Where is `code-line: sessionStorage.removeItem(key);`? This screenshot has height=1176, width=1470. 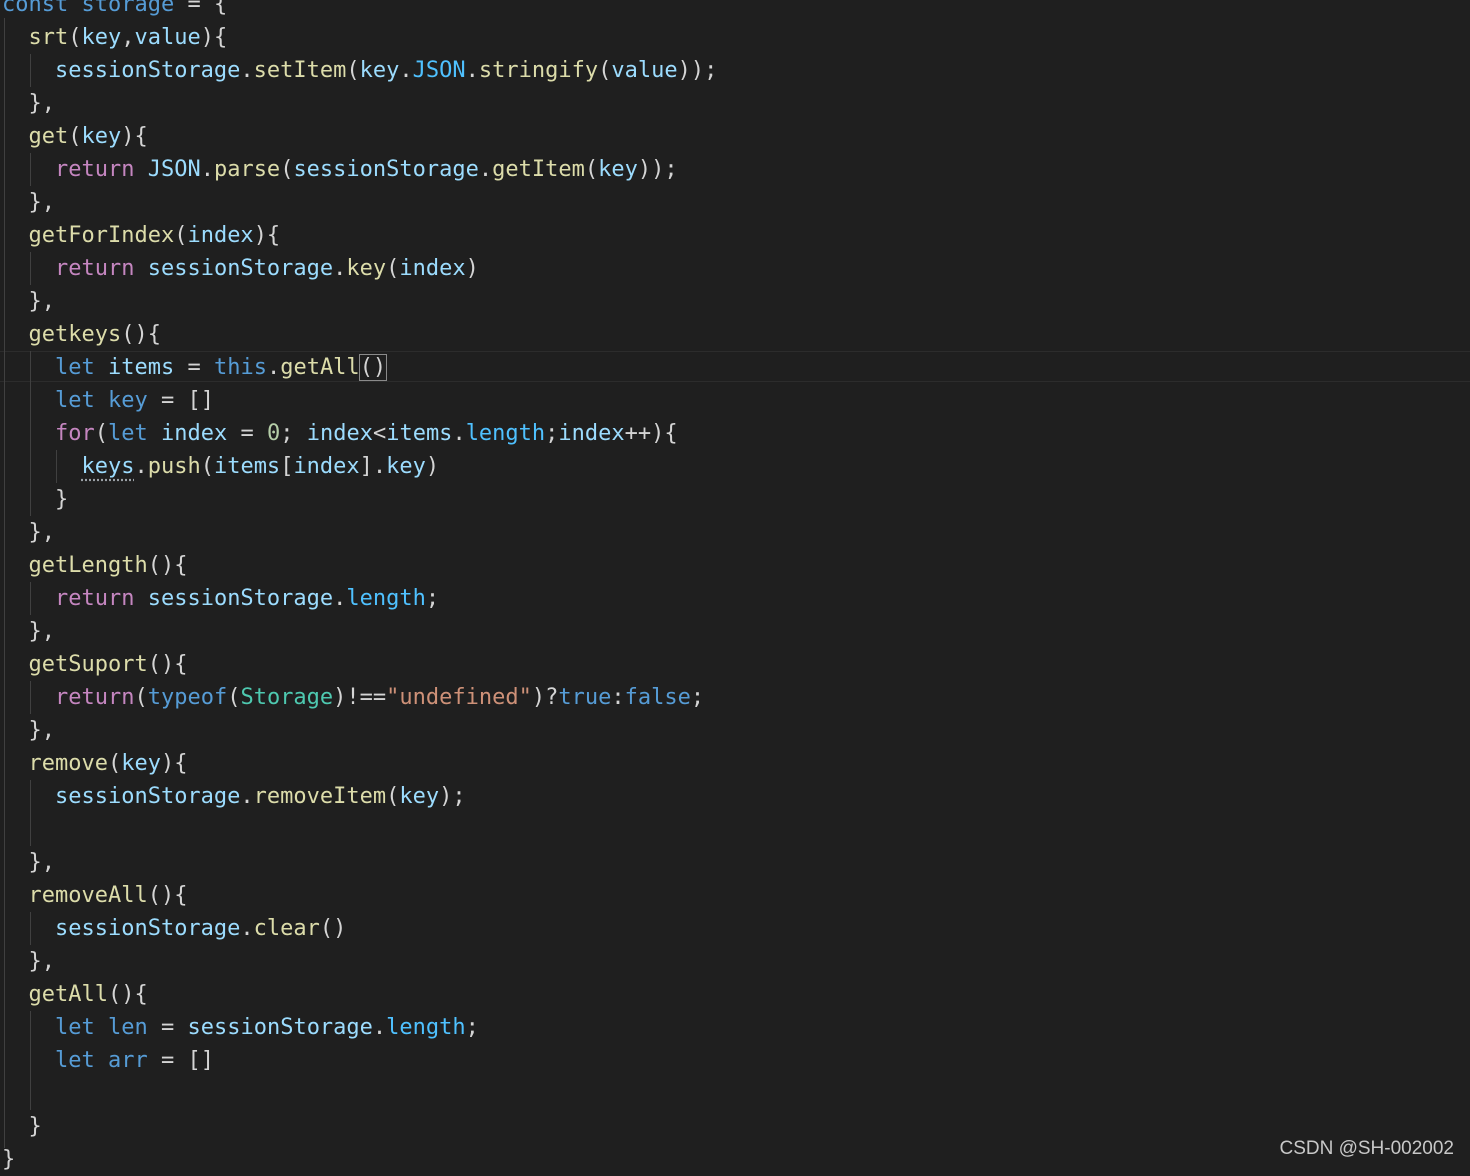 code-line: sessionStorage.removeItem(key); is located at coordinates (260, 796).